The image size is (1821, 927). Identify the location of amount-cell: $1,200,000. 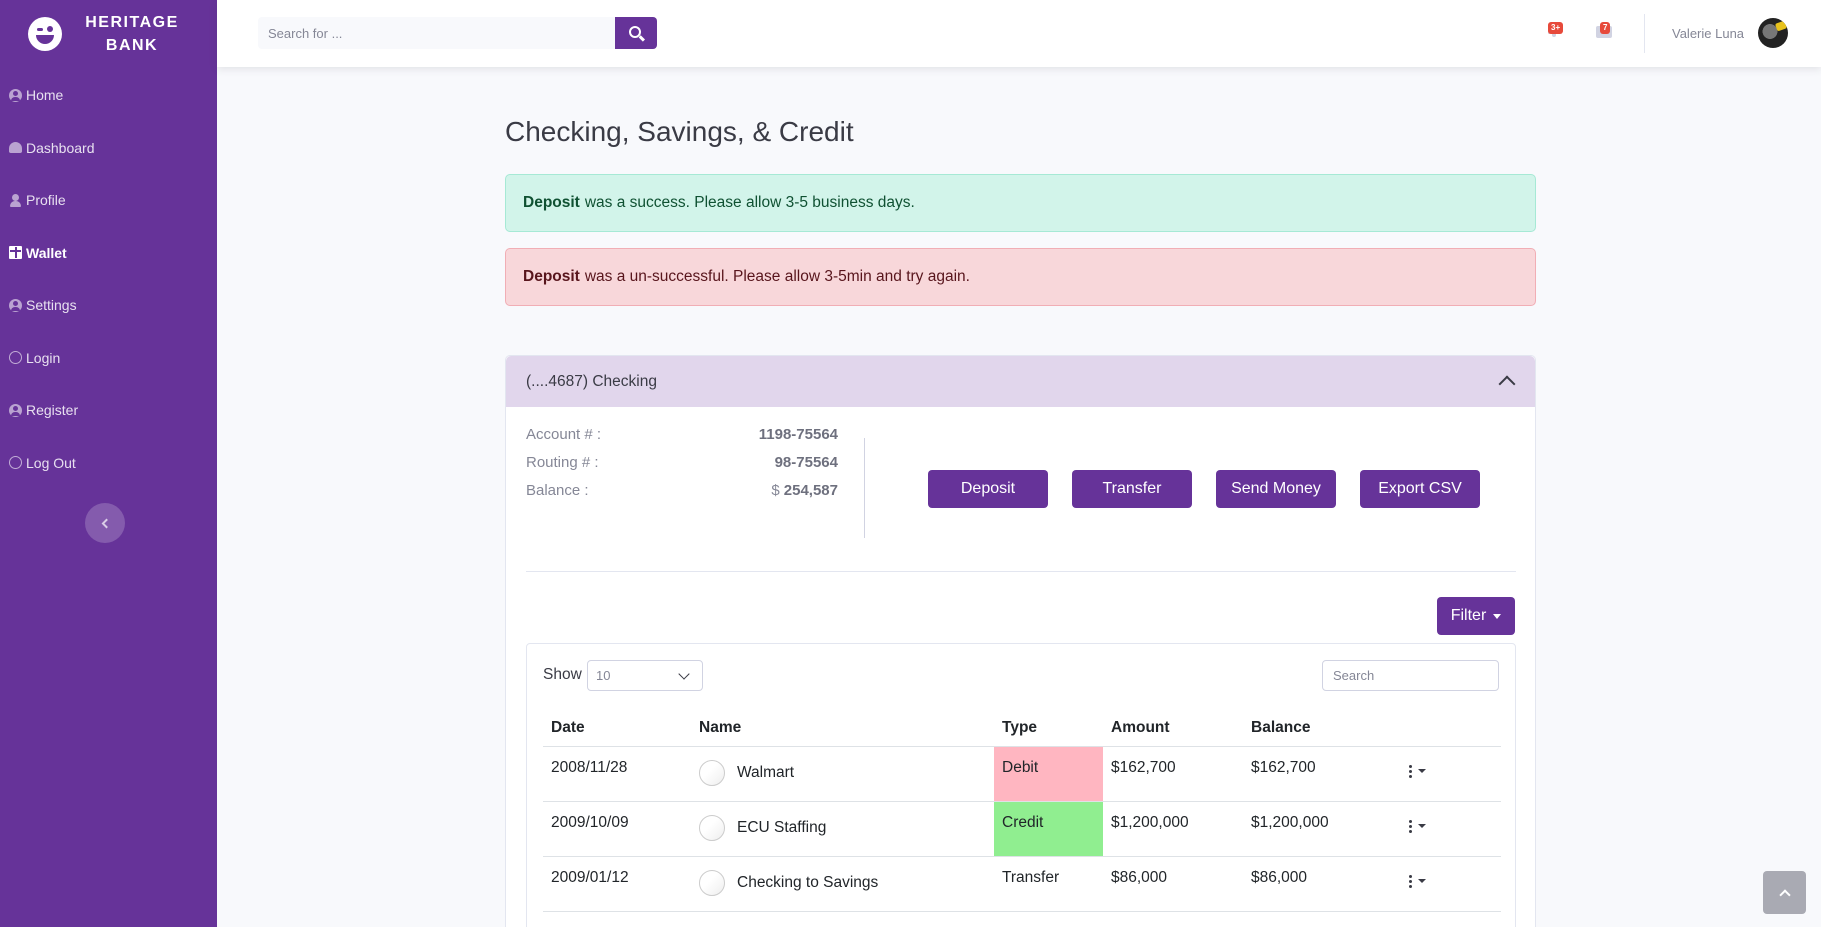
(1173, 829).